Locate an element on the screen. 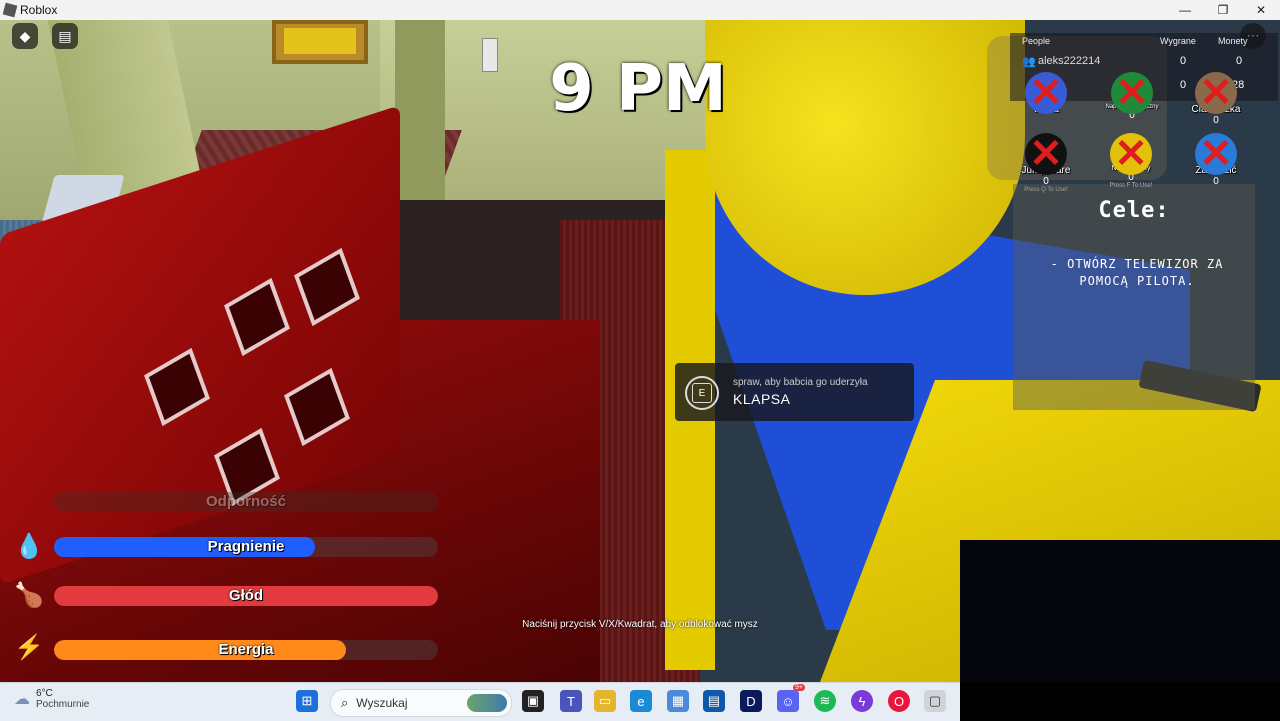 The width and height of the screenshot is (1280, 721). stat-label: Głód is located at coordinates (246, 595).